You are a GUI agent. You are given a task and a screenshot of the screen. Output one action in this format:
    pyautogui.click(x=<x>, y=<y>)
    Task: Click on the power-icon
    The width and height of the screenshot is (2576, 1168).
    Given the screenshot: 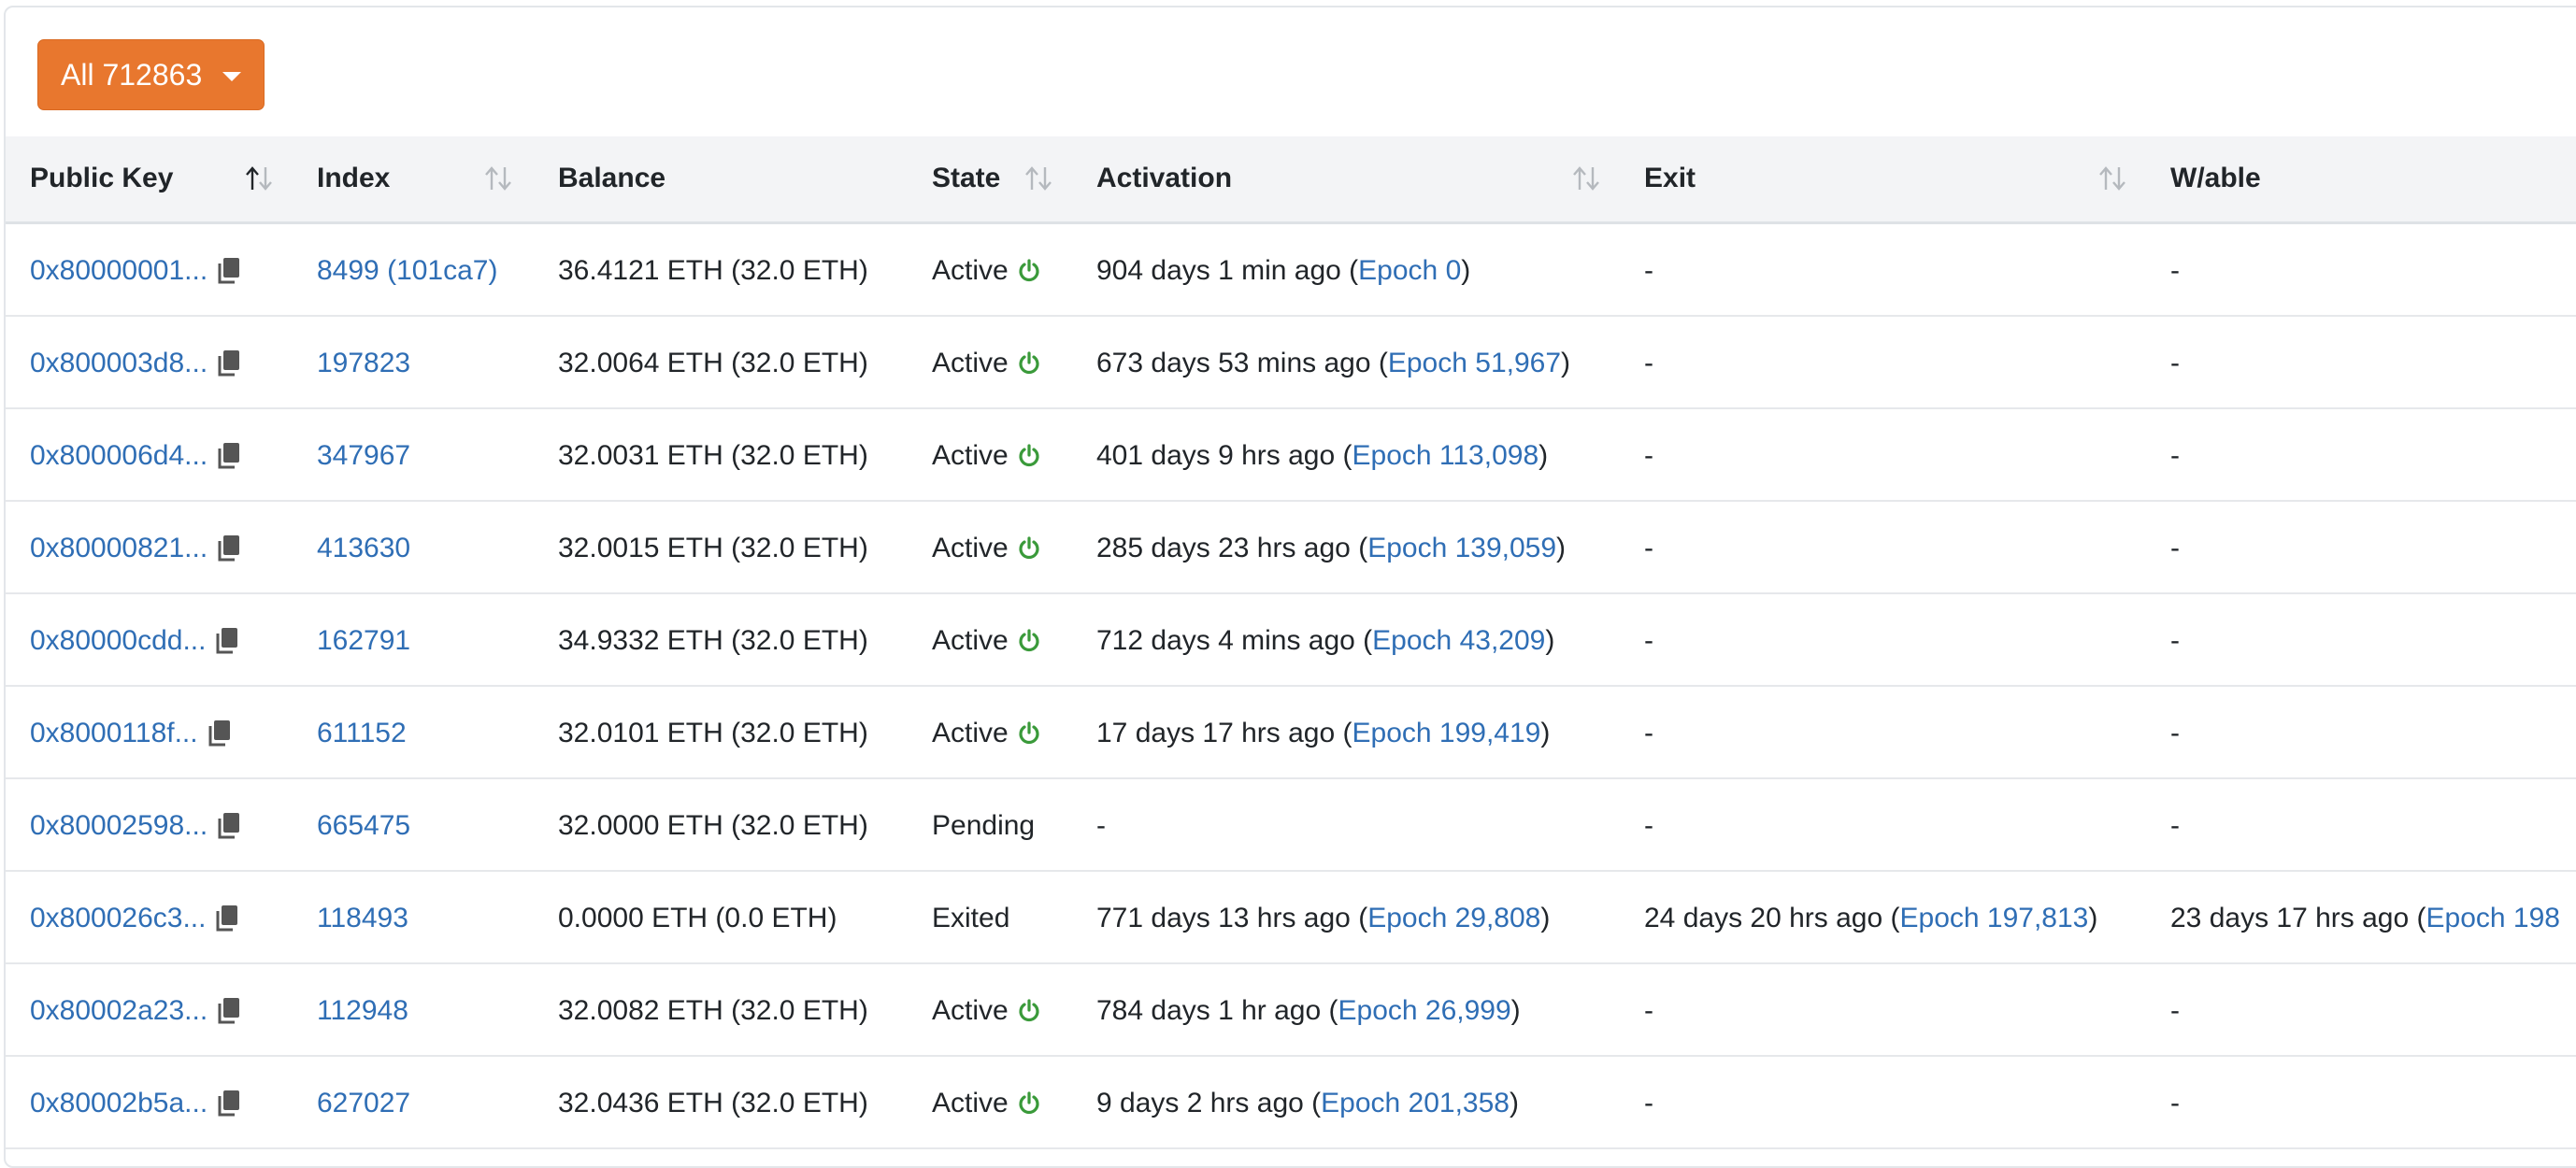 What is the action you would take?
    pyautogui.click(x=1029, y=1103)
    